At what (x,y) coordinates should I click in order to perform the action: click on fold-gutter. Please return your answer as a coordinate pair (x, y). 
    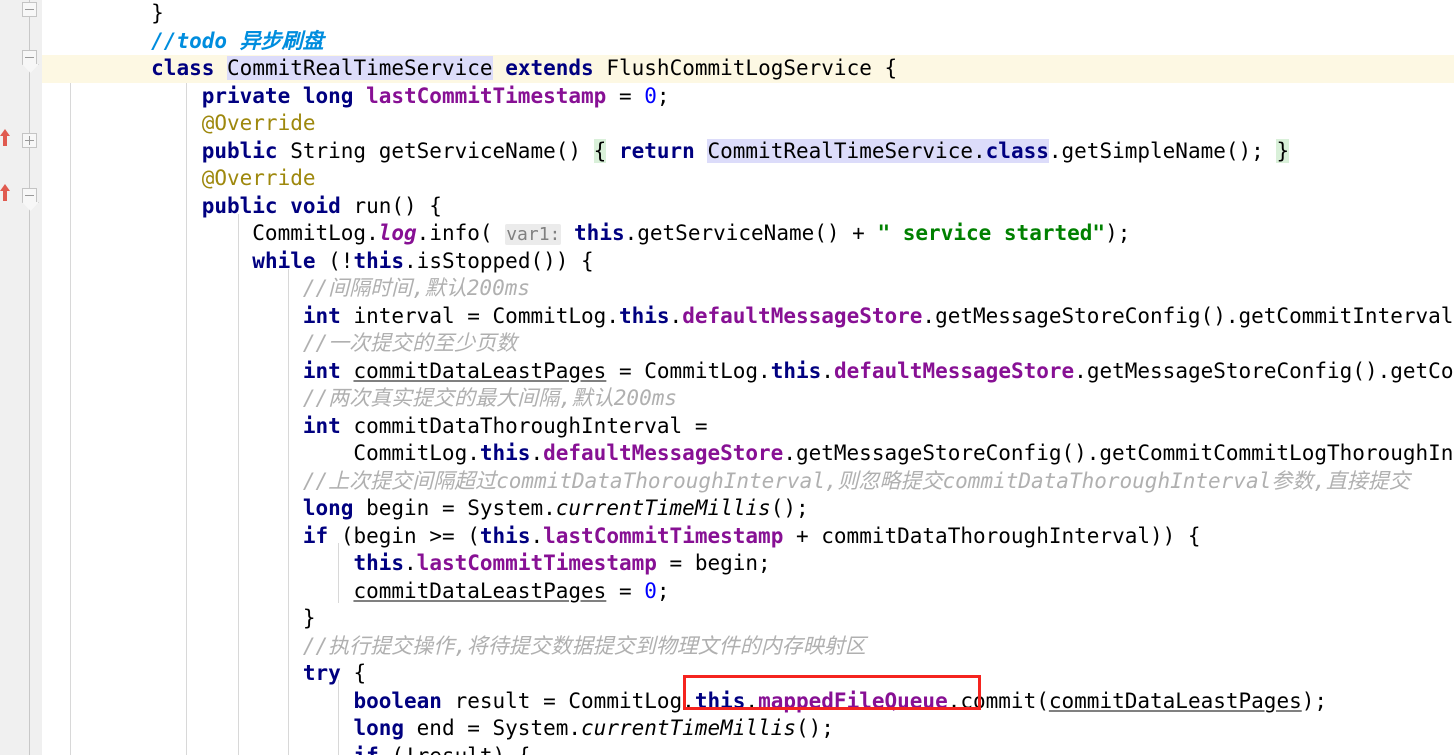
    Looking at the image, I should click on (30, 377).